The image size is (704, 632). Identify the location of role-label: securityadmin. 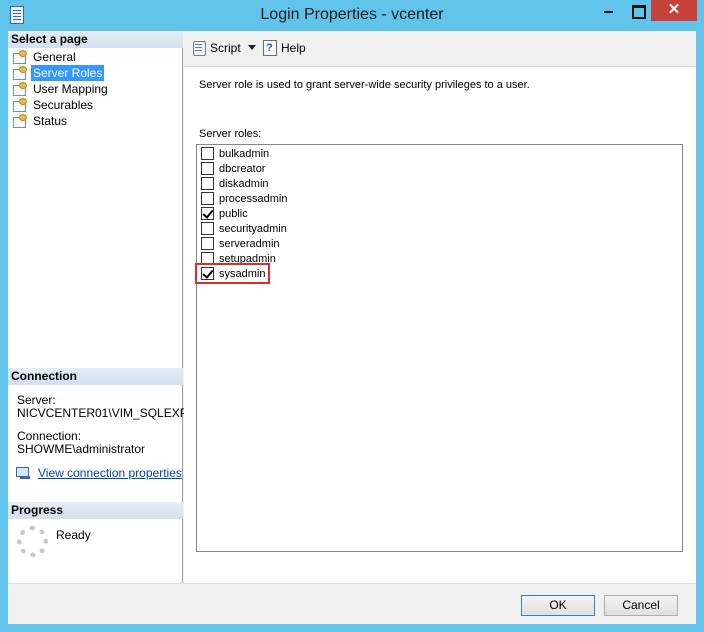
(253, 229).